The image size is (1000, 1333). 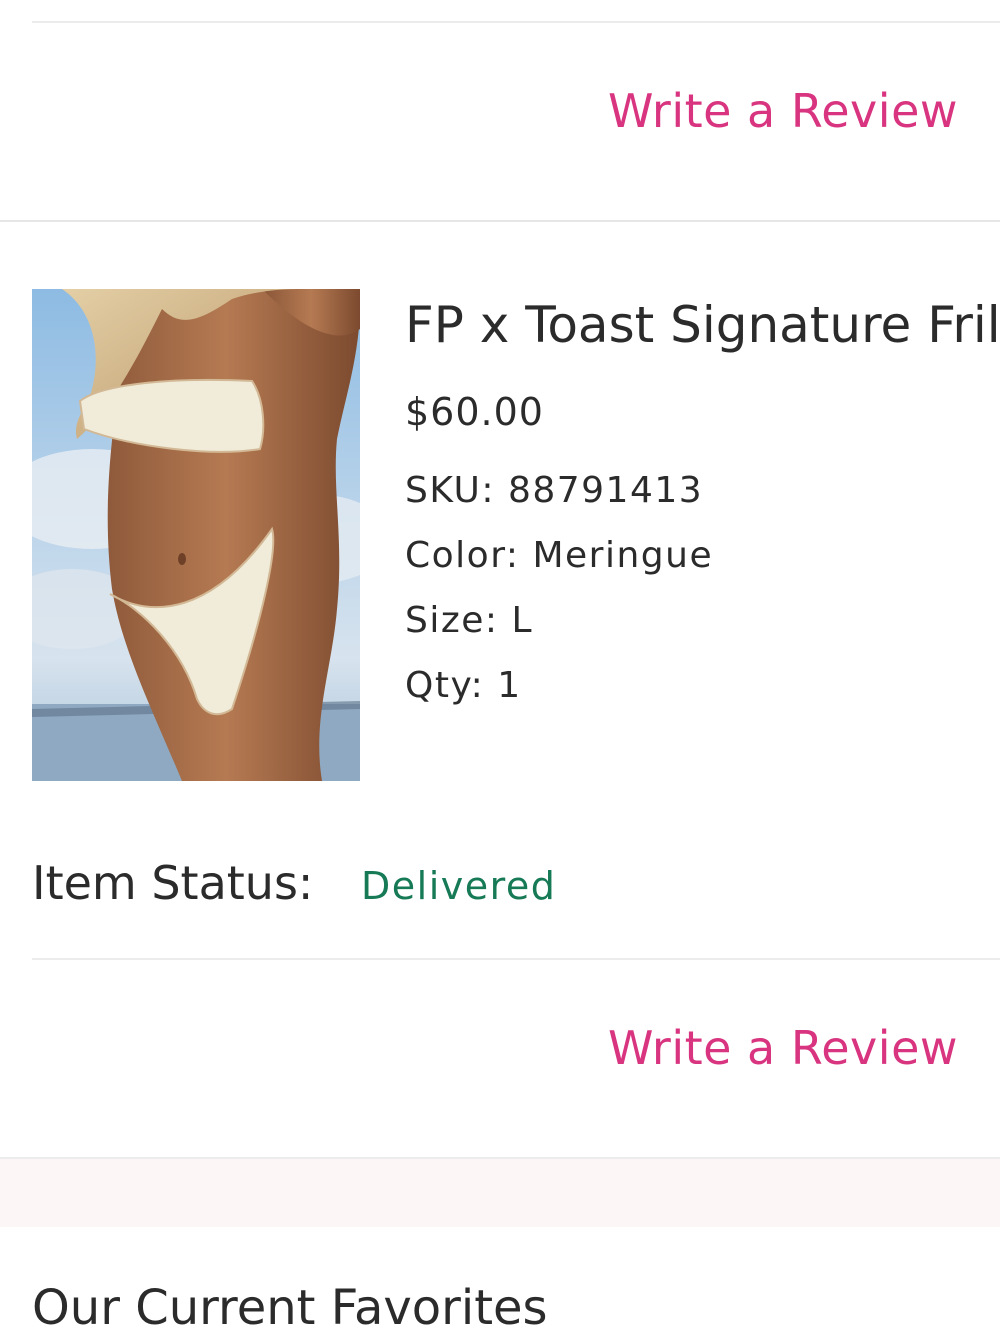 What do you see at coordinates (522, 620) in the screenshot?
I see `size-value: L` at bounding box center [522, 620].